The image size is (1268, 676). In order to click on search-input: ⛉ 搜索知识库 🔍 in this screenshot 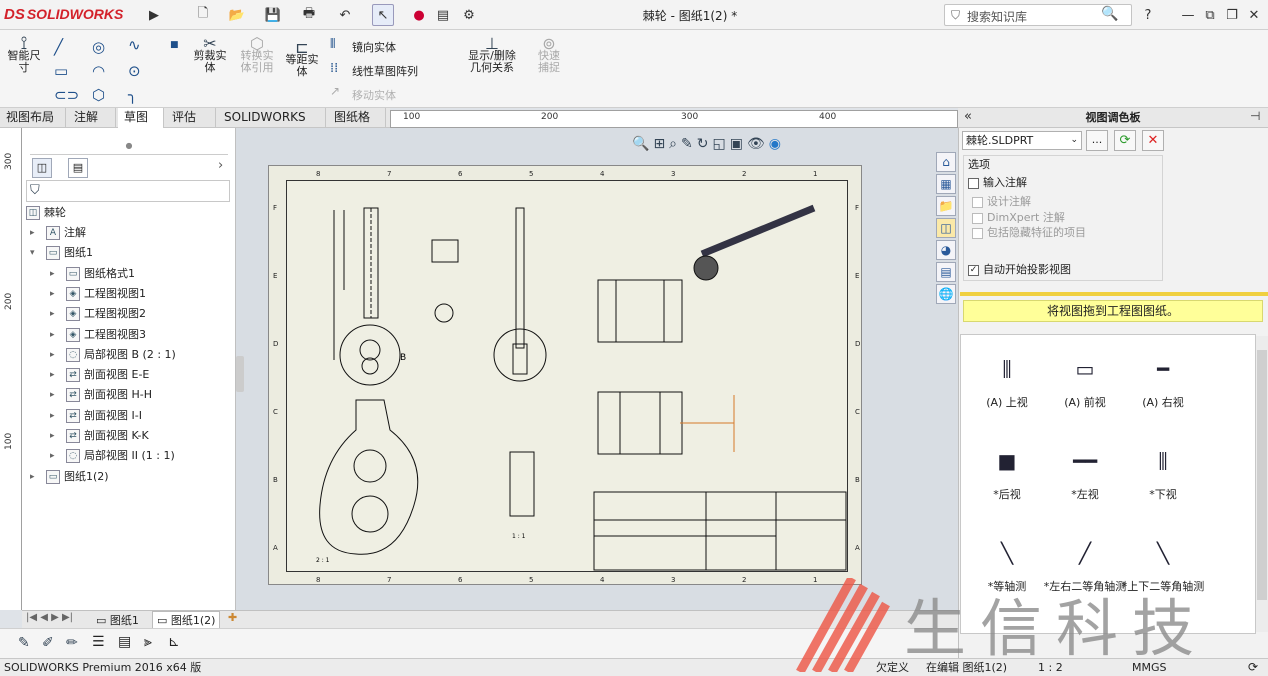, I will do `click(1038, 15)`.